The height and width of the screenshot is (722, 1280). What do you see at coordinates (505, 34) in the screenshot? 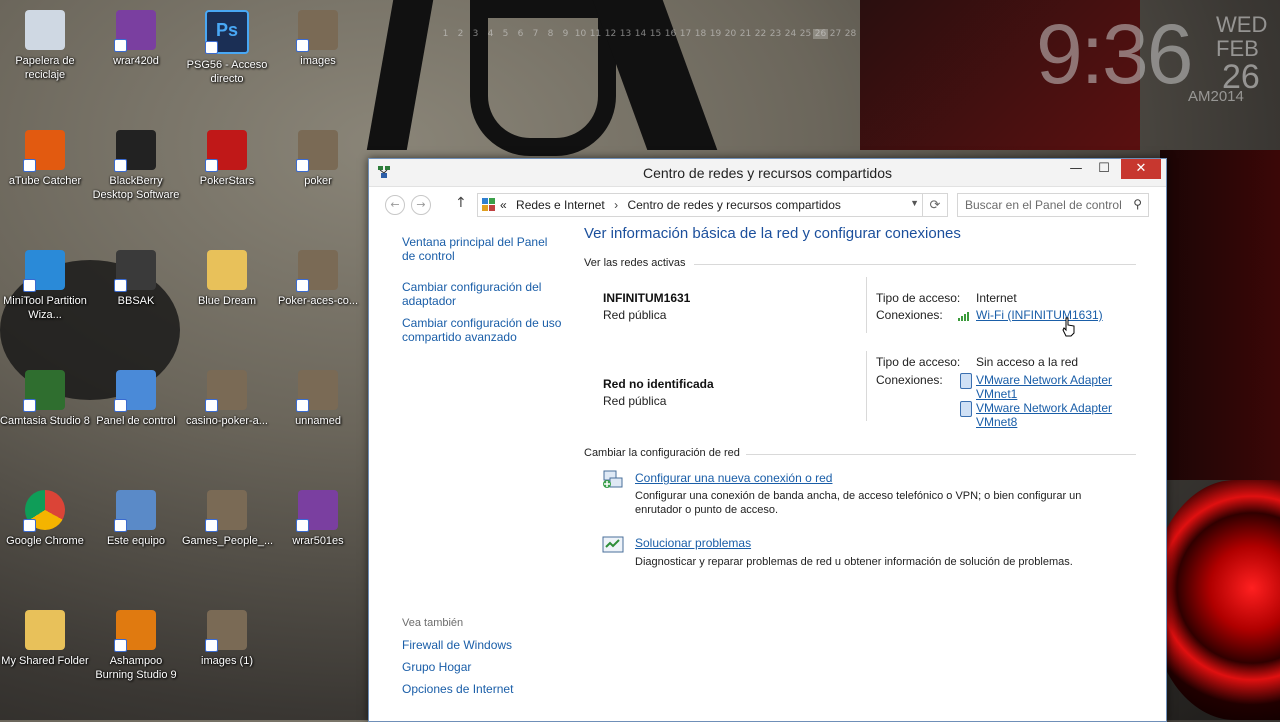
I see `calendar-day: 5` at bounding box center [505, 34].